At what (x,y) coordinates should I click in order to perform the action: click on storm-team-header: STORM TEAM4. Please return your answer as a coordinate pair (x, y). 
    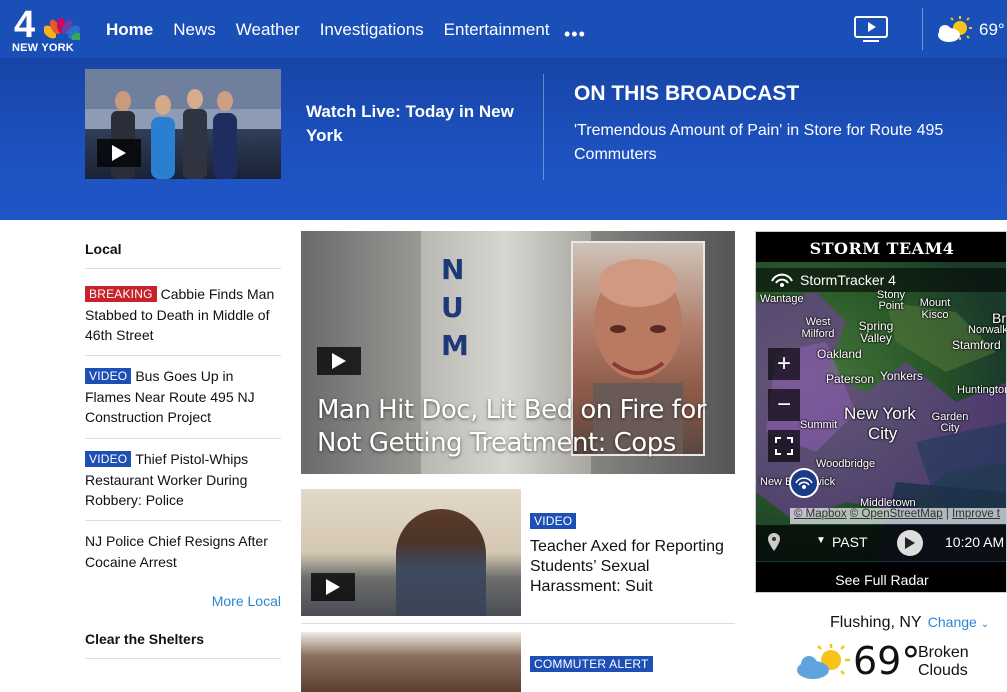
    Looking at the image, I should click on (881, 247).